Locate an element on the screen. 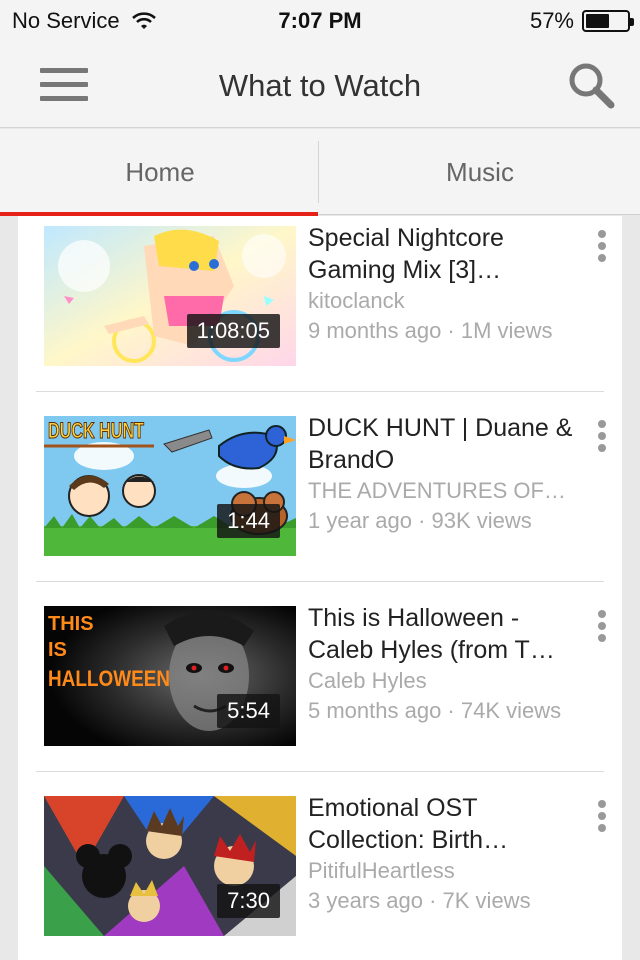 This screenshot has height=960, width=640. video-stats: 9 months ago · 1M views is located at coordinates (443, 331).